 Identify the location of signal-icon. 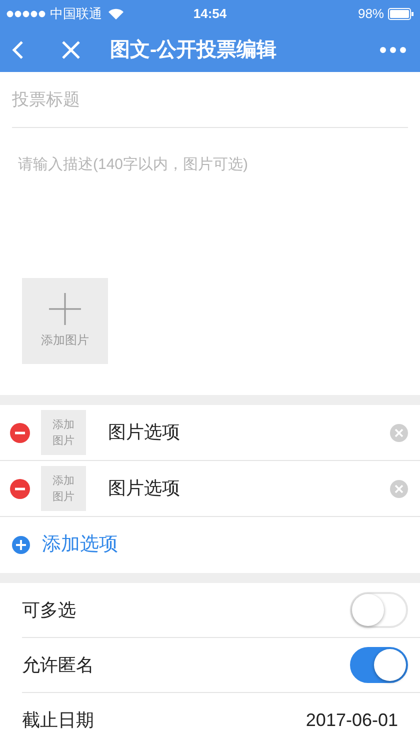
(26, 14).